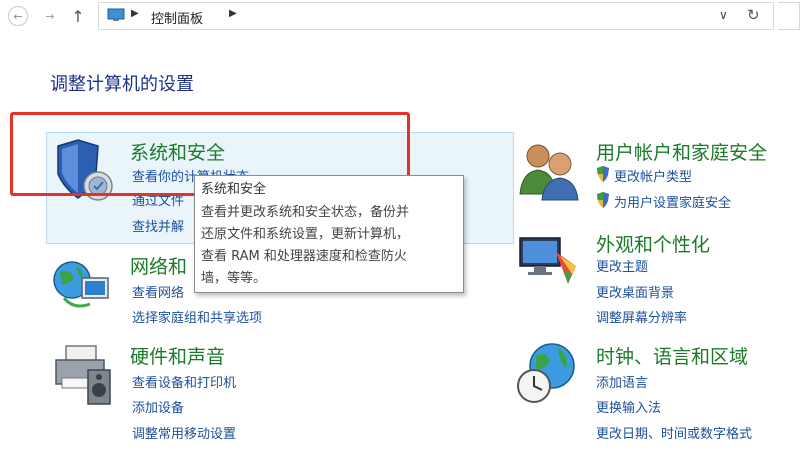 The height and width of the screenshot is (462, 800). What do you see at coordinates (681, 151) in the screenshot?
I see `category-title-user-accounts: 用户帐户和家庭安全` at bounding box center [681, 151].